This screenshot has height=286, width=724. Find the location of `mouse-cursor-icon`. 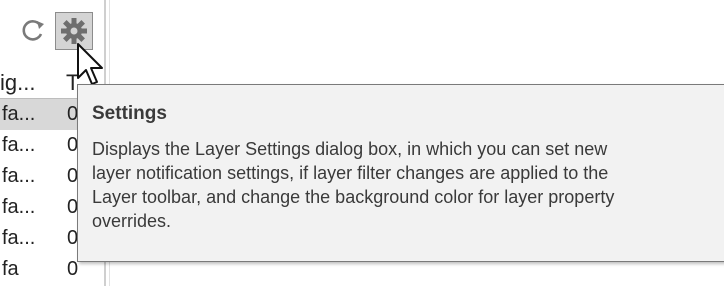

mouse-cursor-icon is located at coordinates (90, 64).